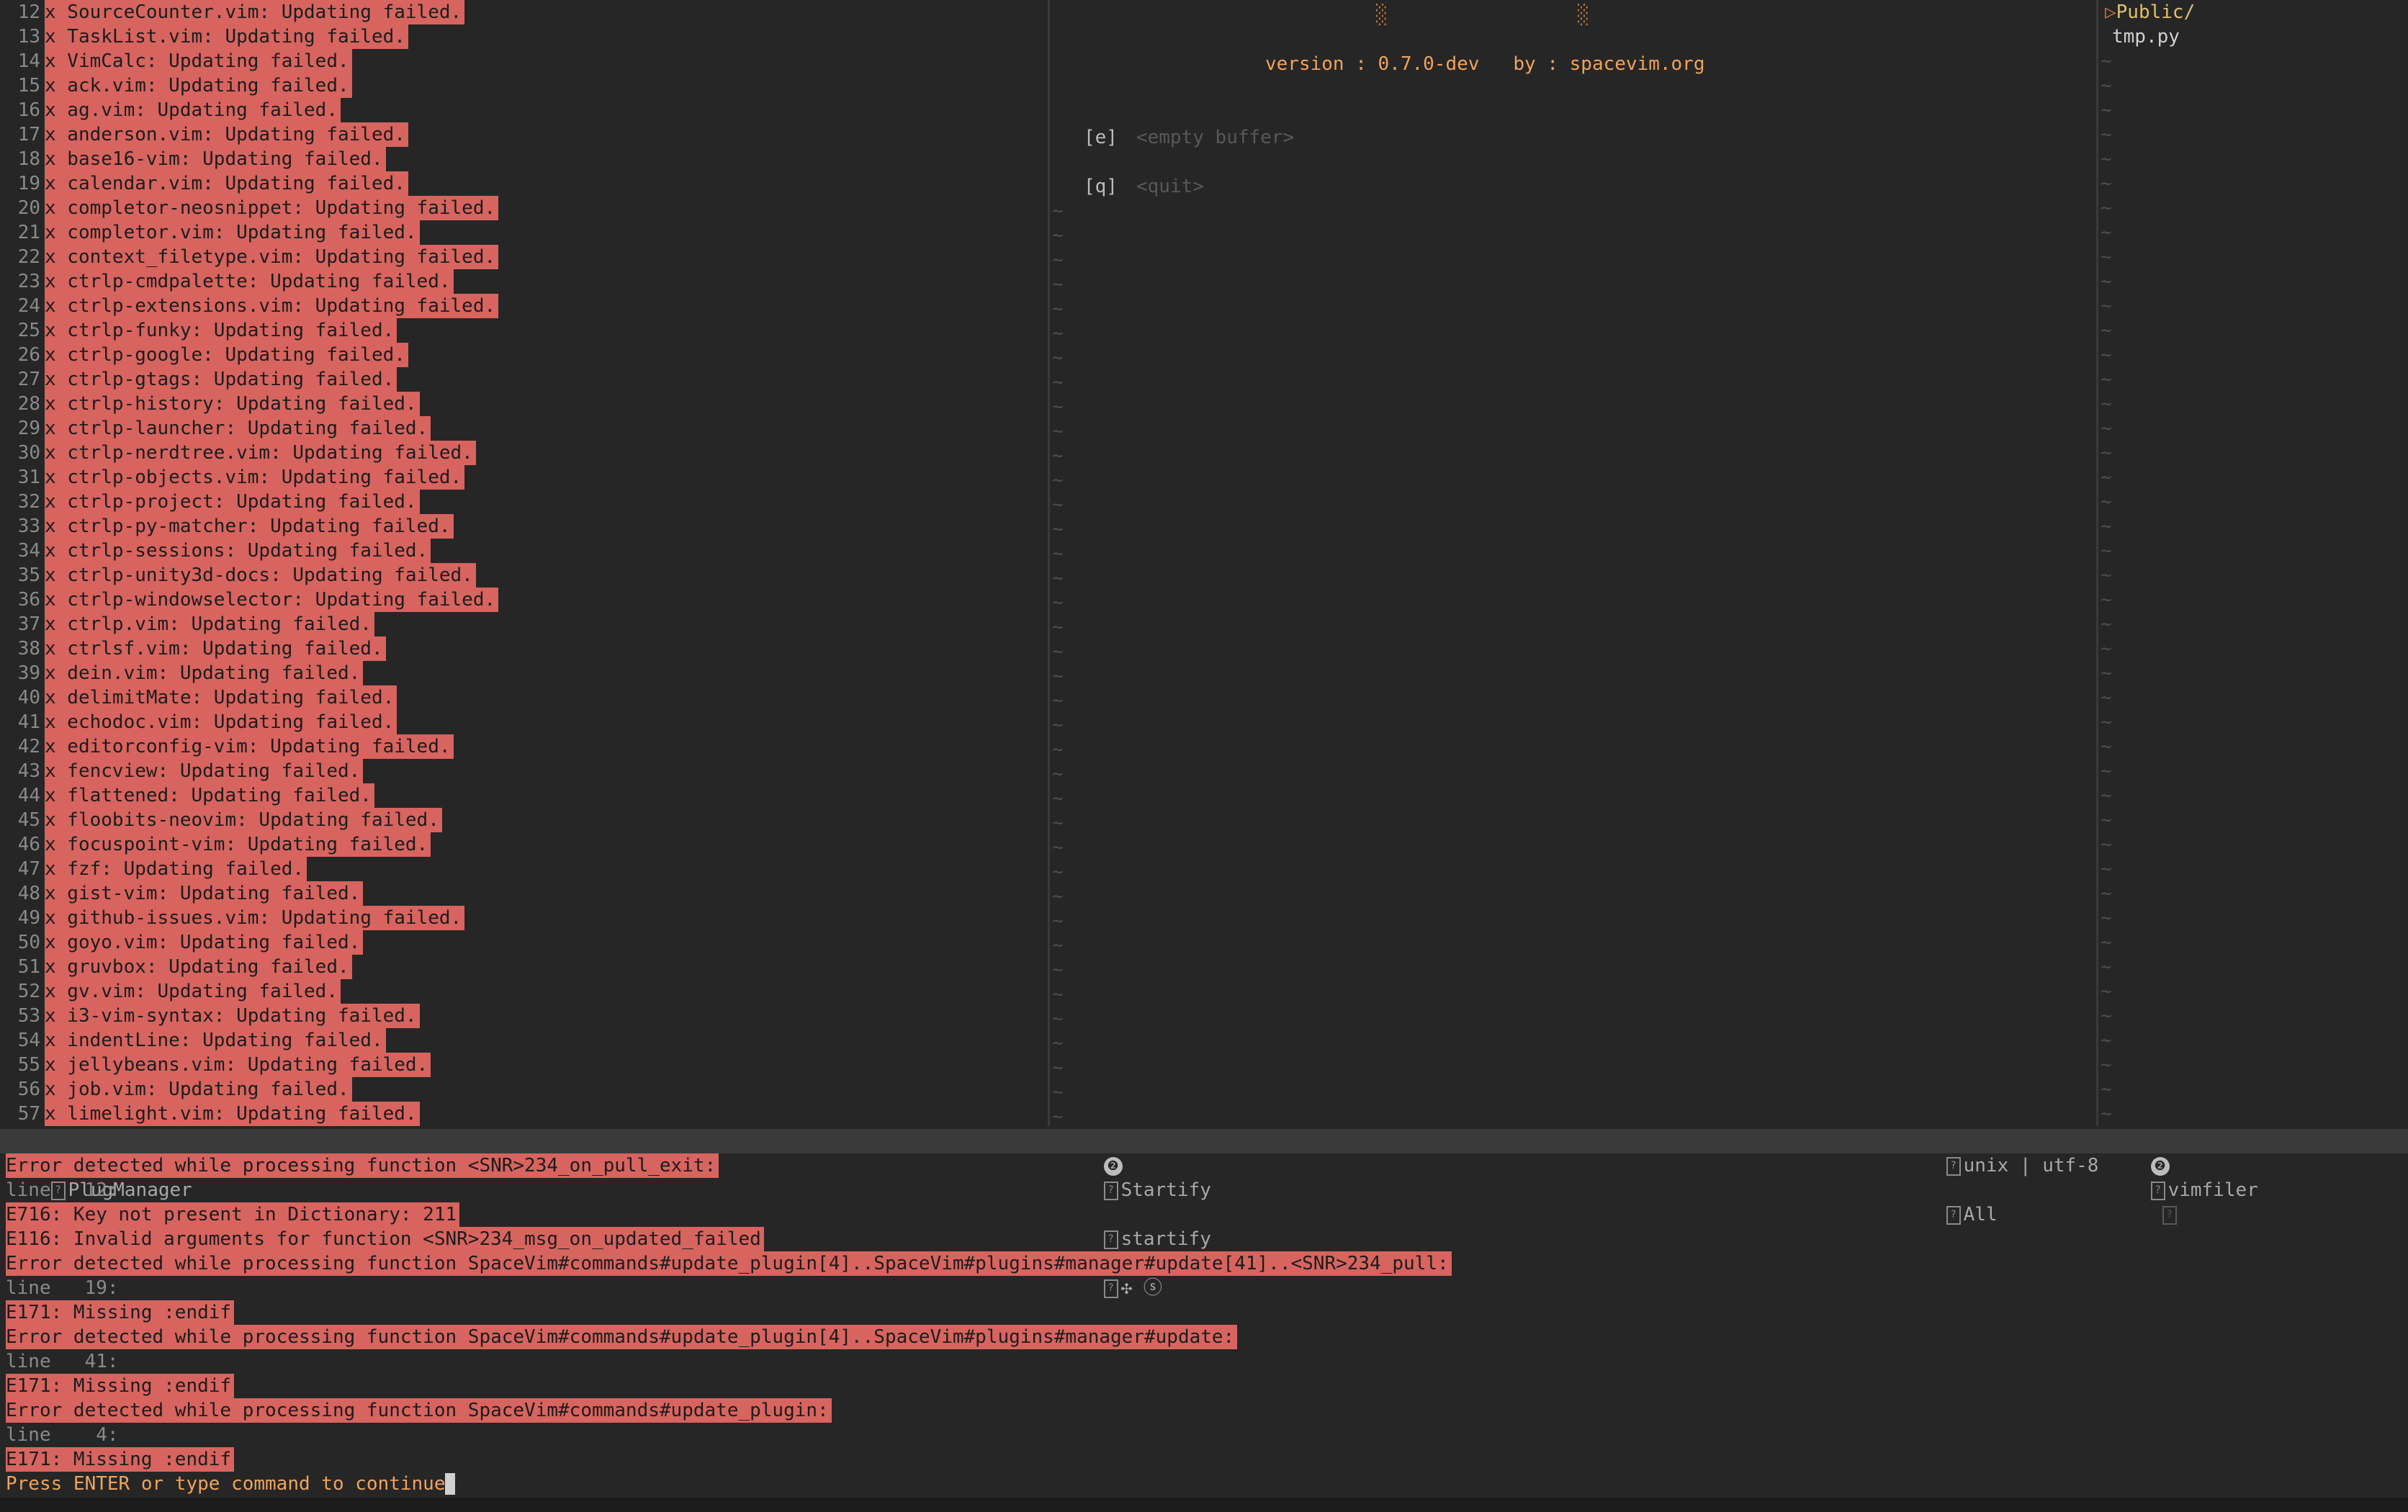 The height and width of the screenshot is (1512, 2408). I want to click on plugin-status-line: 55 x jellybeans.vim: Updating failed., so click(524, 1065).